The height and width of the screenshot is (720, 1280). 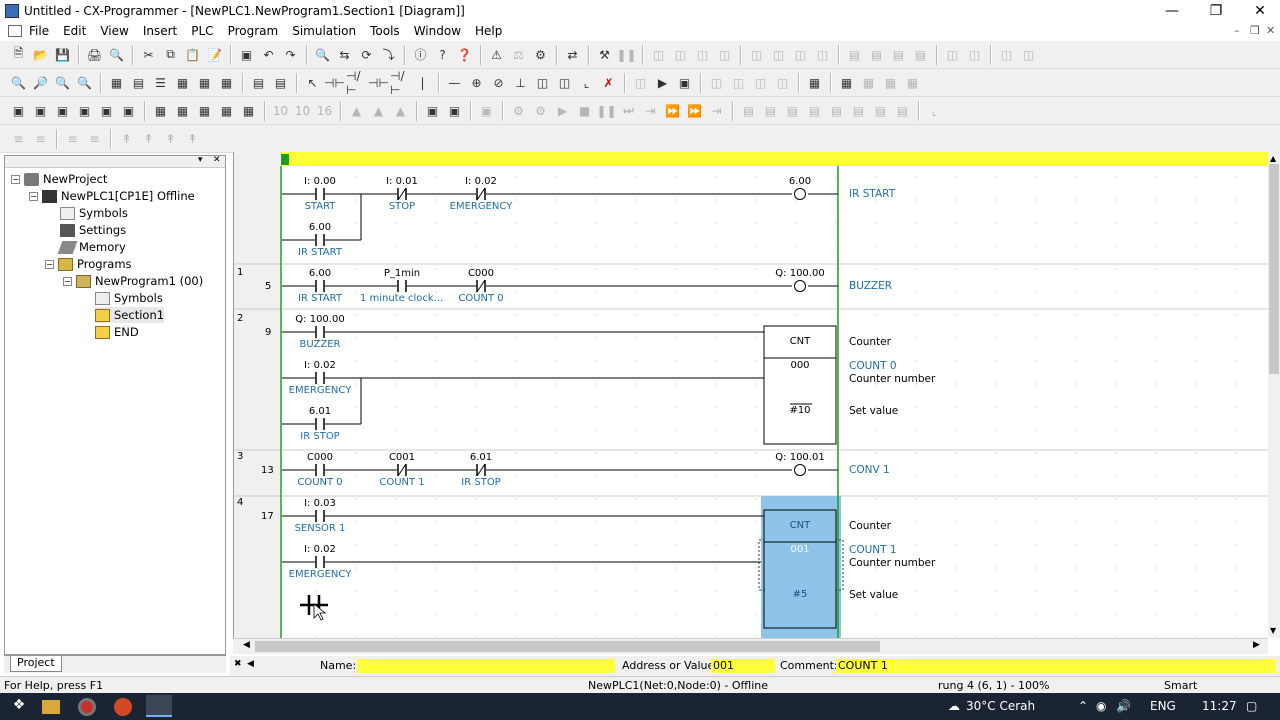 I want to click on proj-g-icon: ▦, so click(x=160, y=110).